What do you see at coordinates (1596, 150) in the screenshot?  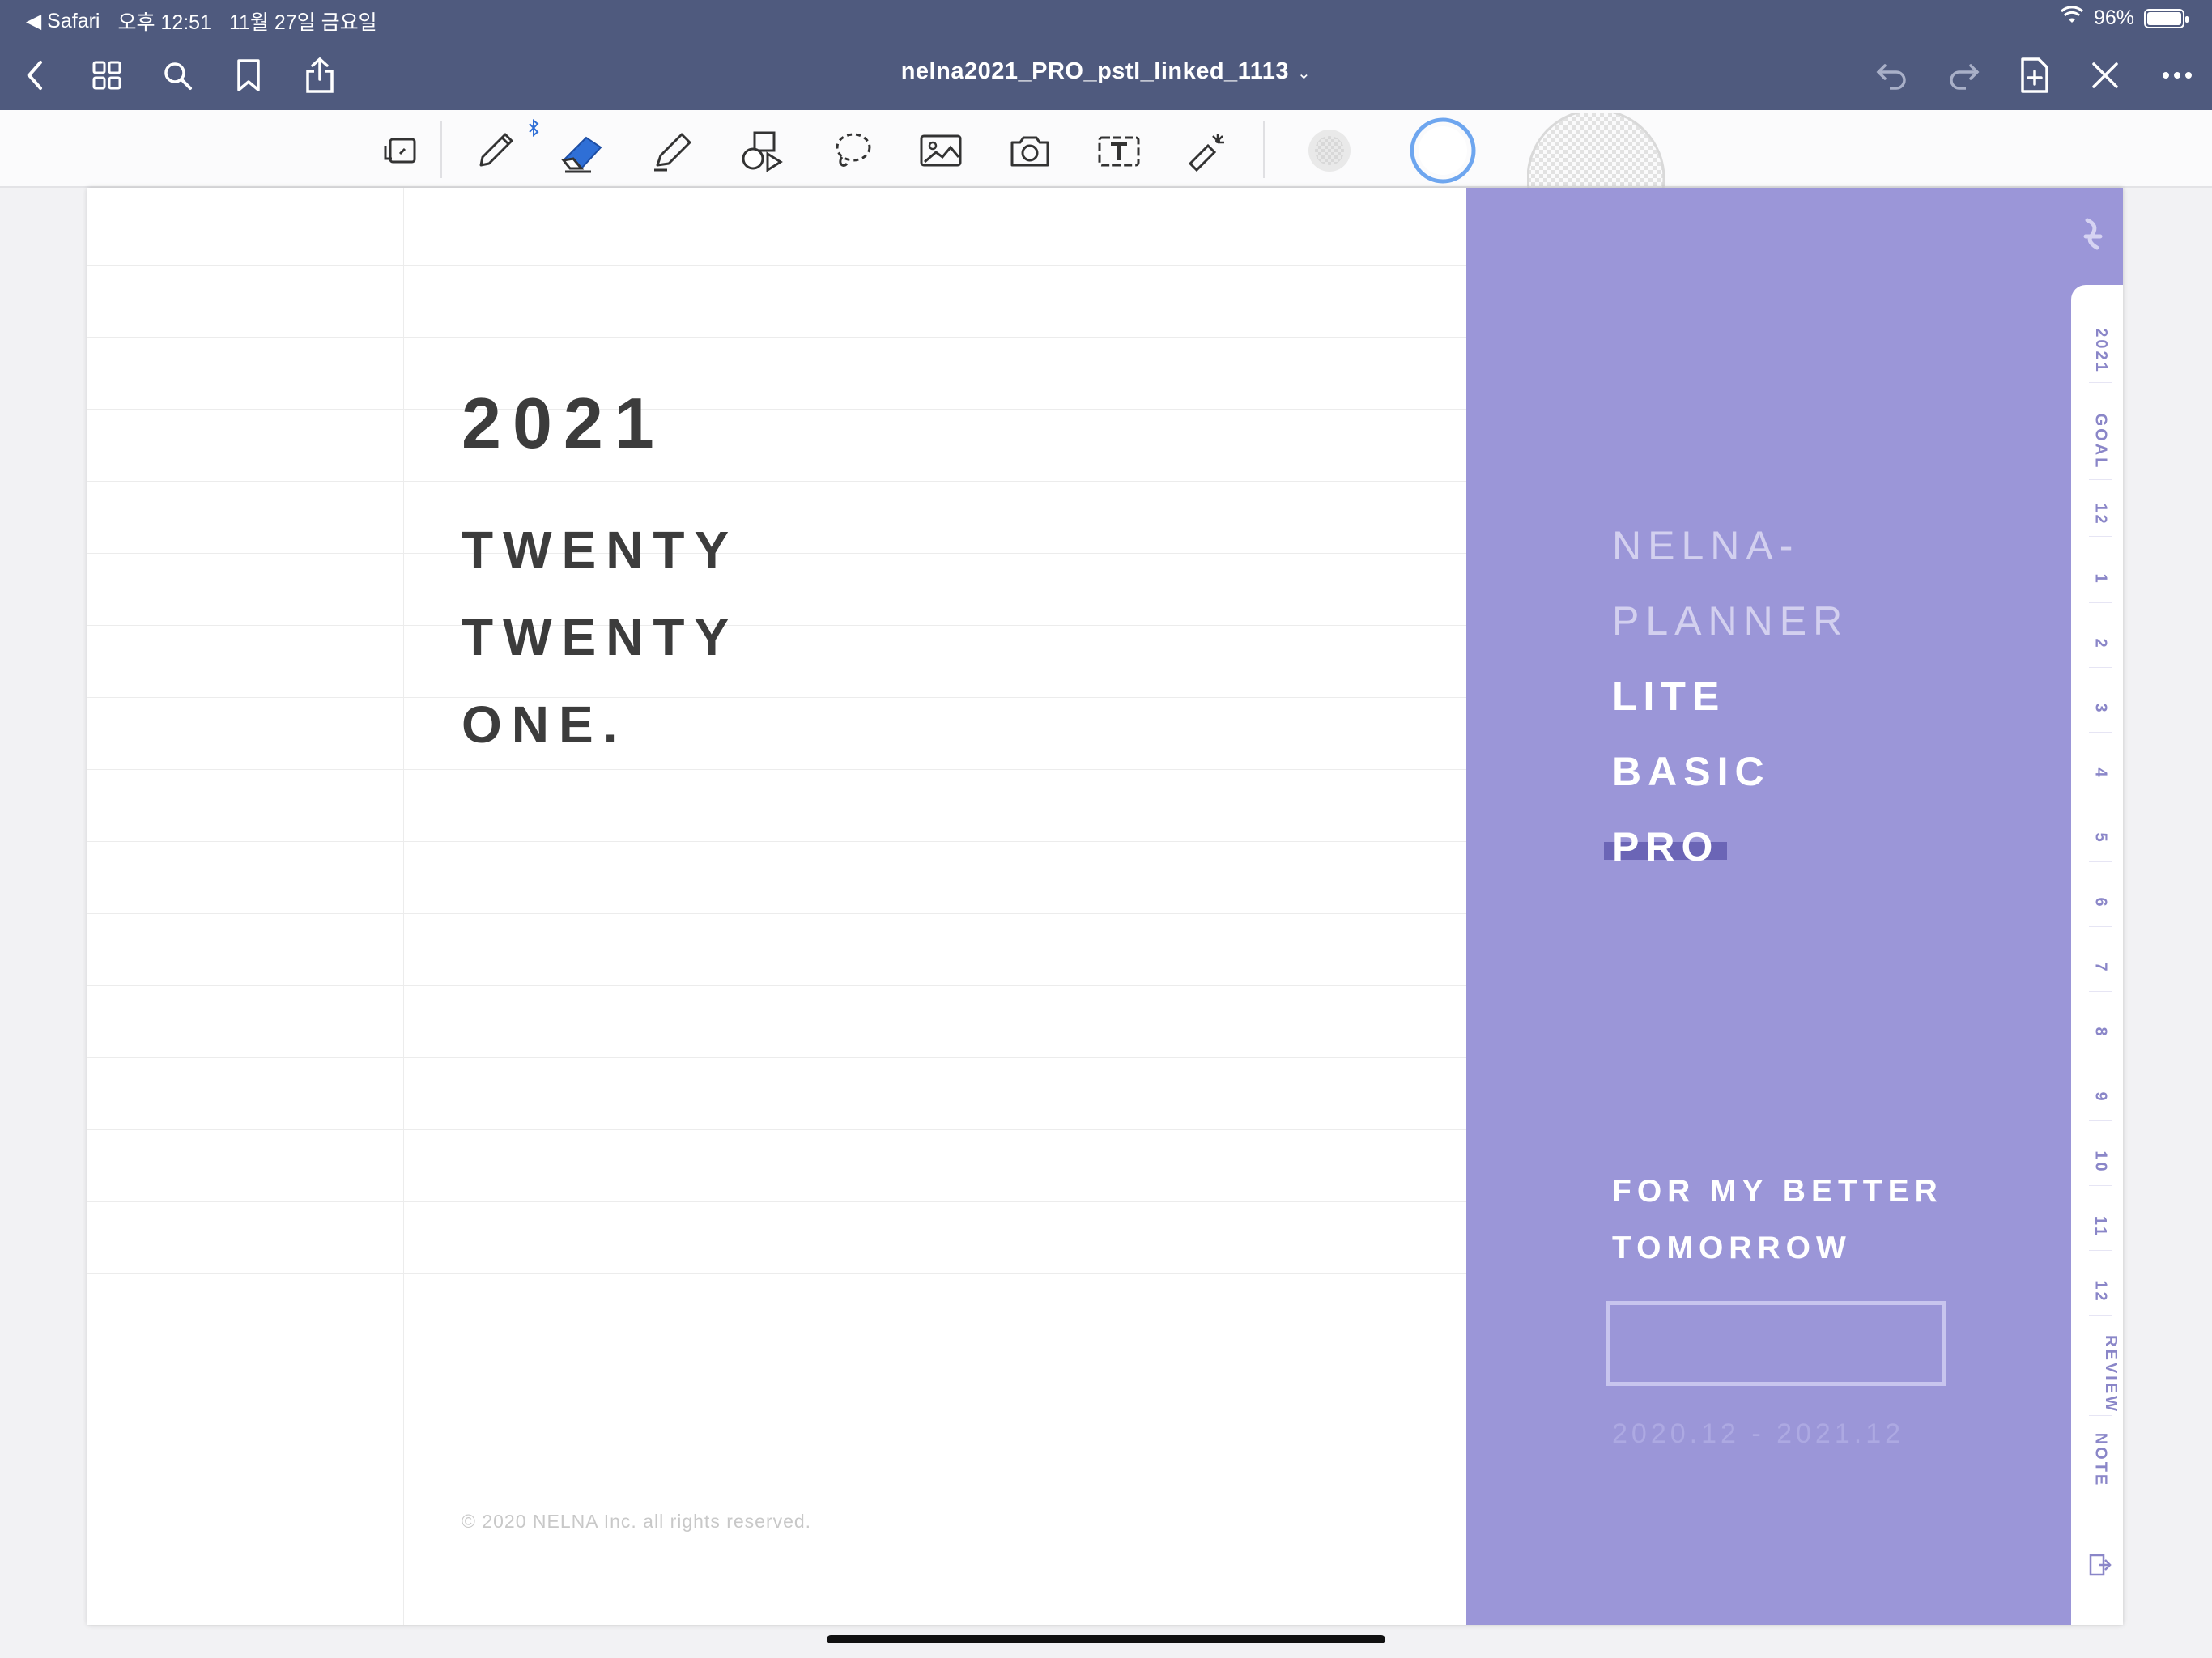 I see `stroke-size-large` at bounding box center [1596, 150].